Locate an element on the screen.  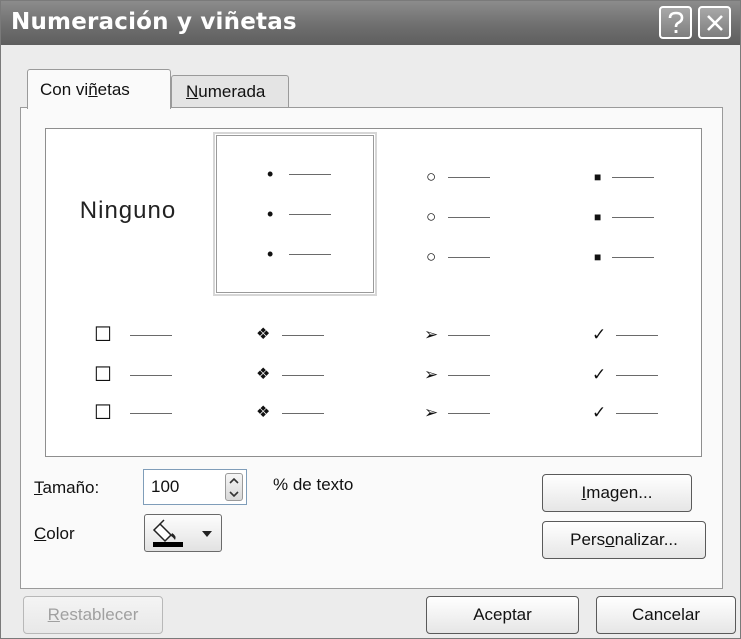
size-spinner is located at coordinates (234, 487).